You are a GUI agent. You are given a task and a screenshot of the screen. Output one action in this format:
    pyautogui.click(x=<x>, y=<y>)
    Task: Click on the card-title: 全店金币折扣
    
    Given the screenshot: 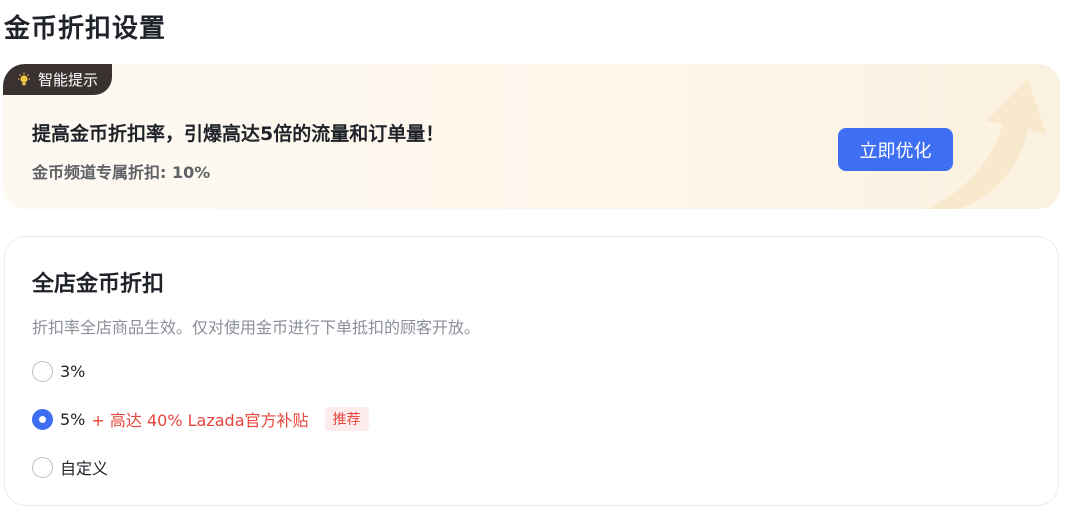 What is the action you would take?
    pyautogui.click(x=98, y=284)
    